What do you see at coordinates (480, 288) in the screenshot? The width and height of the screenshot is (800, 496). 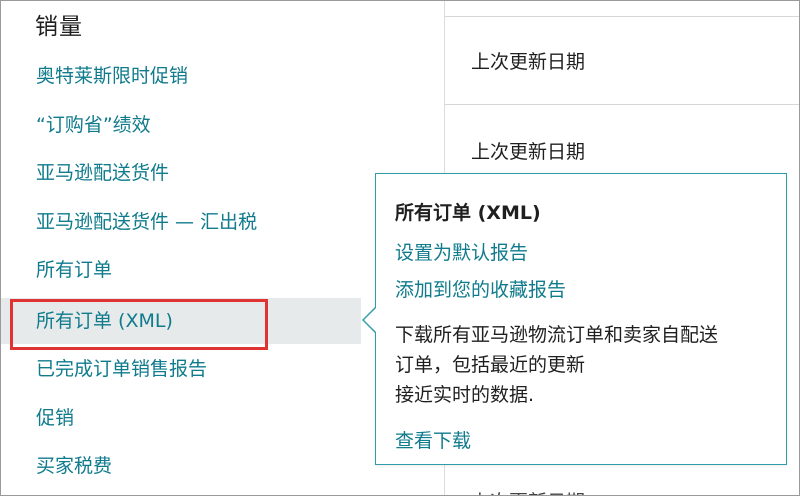 I see `add-favorite-report-link: 添加到您的收藏报告` at bounding box center [480, 288].